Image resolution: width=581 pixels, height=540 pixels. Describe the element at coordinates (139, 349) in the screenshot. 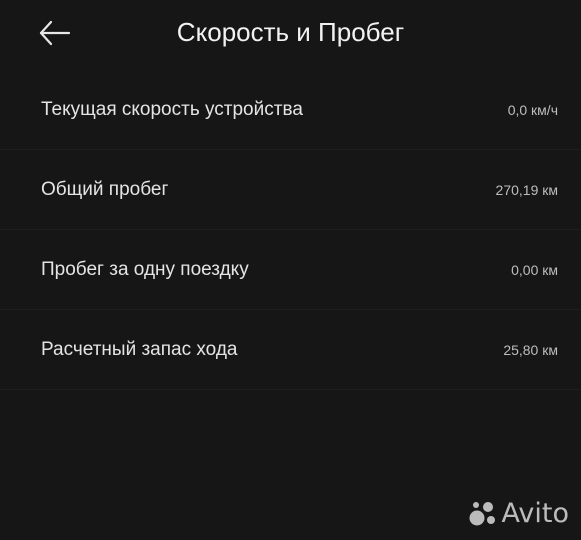

I see `row-label: Расчетный запас хода` at that location.